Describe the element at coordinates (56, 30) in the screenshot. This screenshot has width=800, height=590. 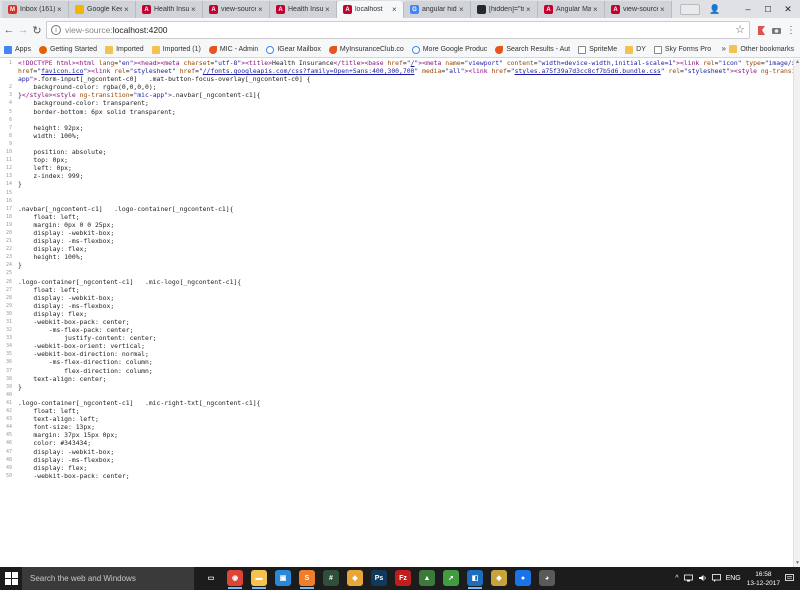
I see `info-icon: i` at that location.